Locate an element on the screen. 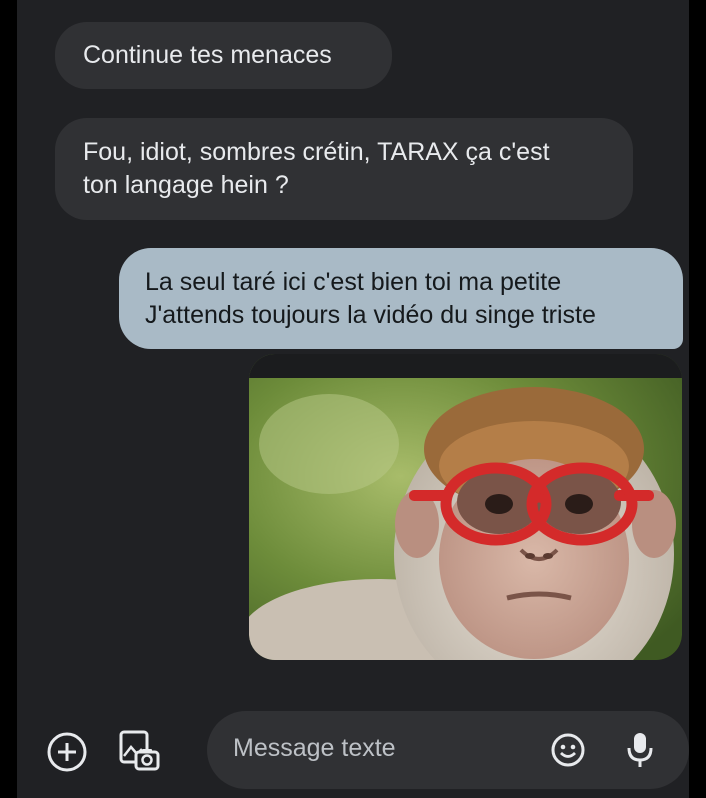 This screenshot has height=798, width=706. message-composer: Message texte is located at coordinates (448, 750).